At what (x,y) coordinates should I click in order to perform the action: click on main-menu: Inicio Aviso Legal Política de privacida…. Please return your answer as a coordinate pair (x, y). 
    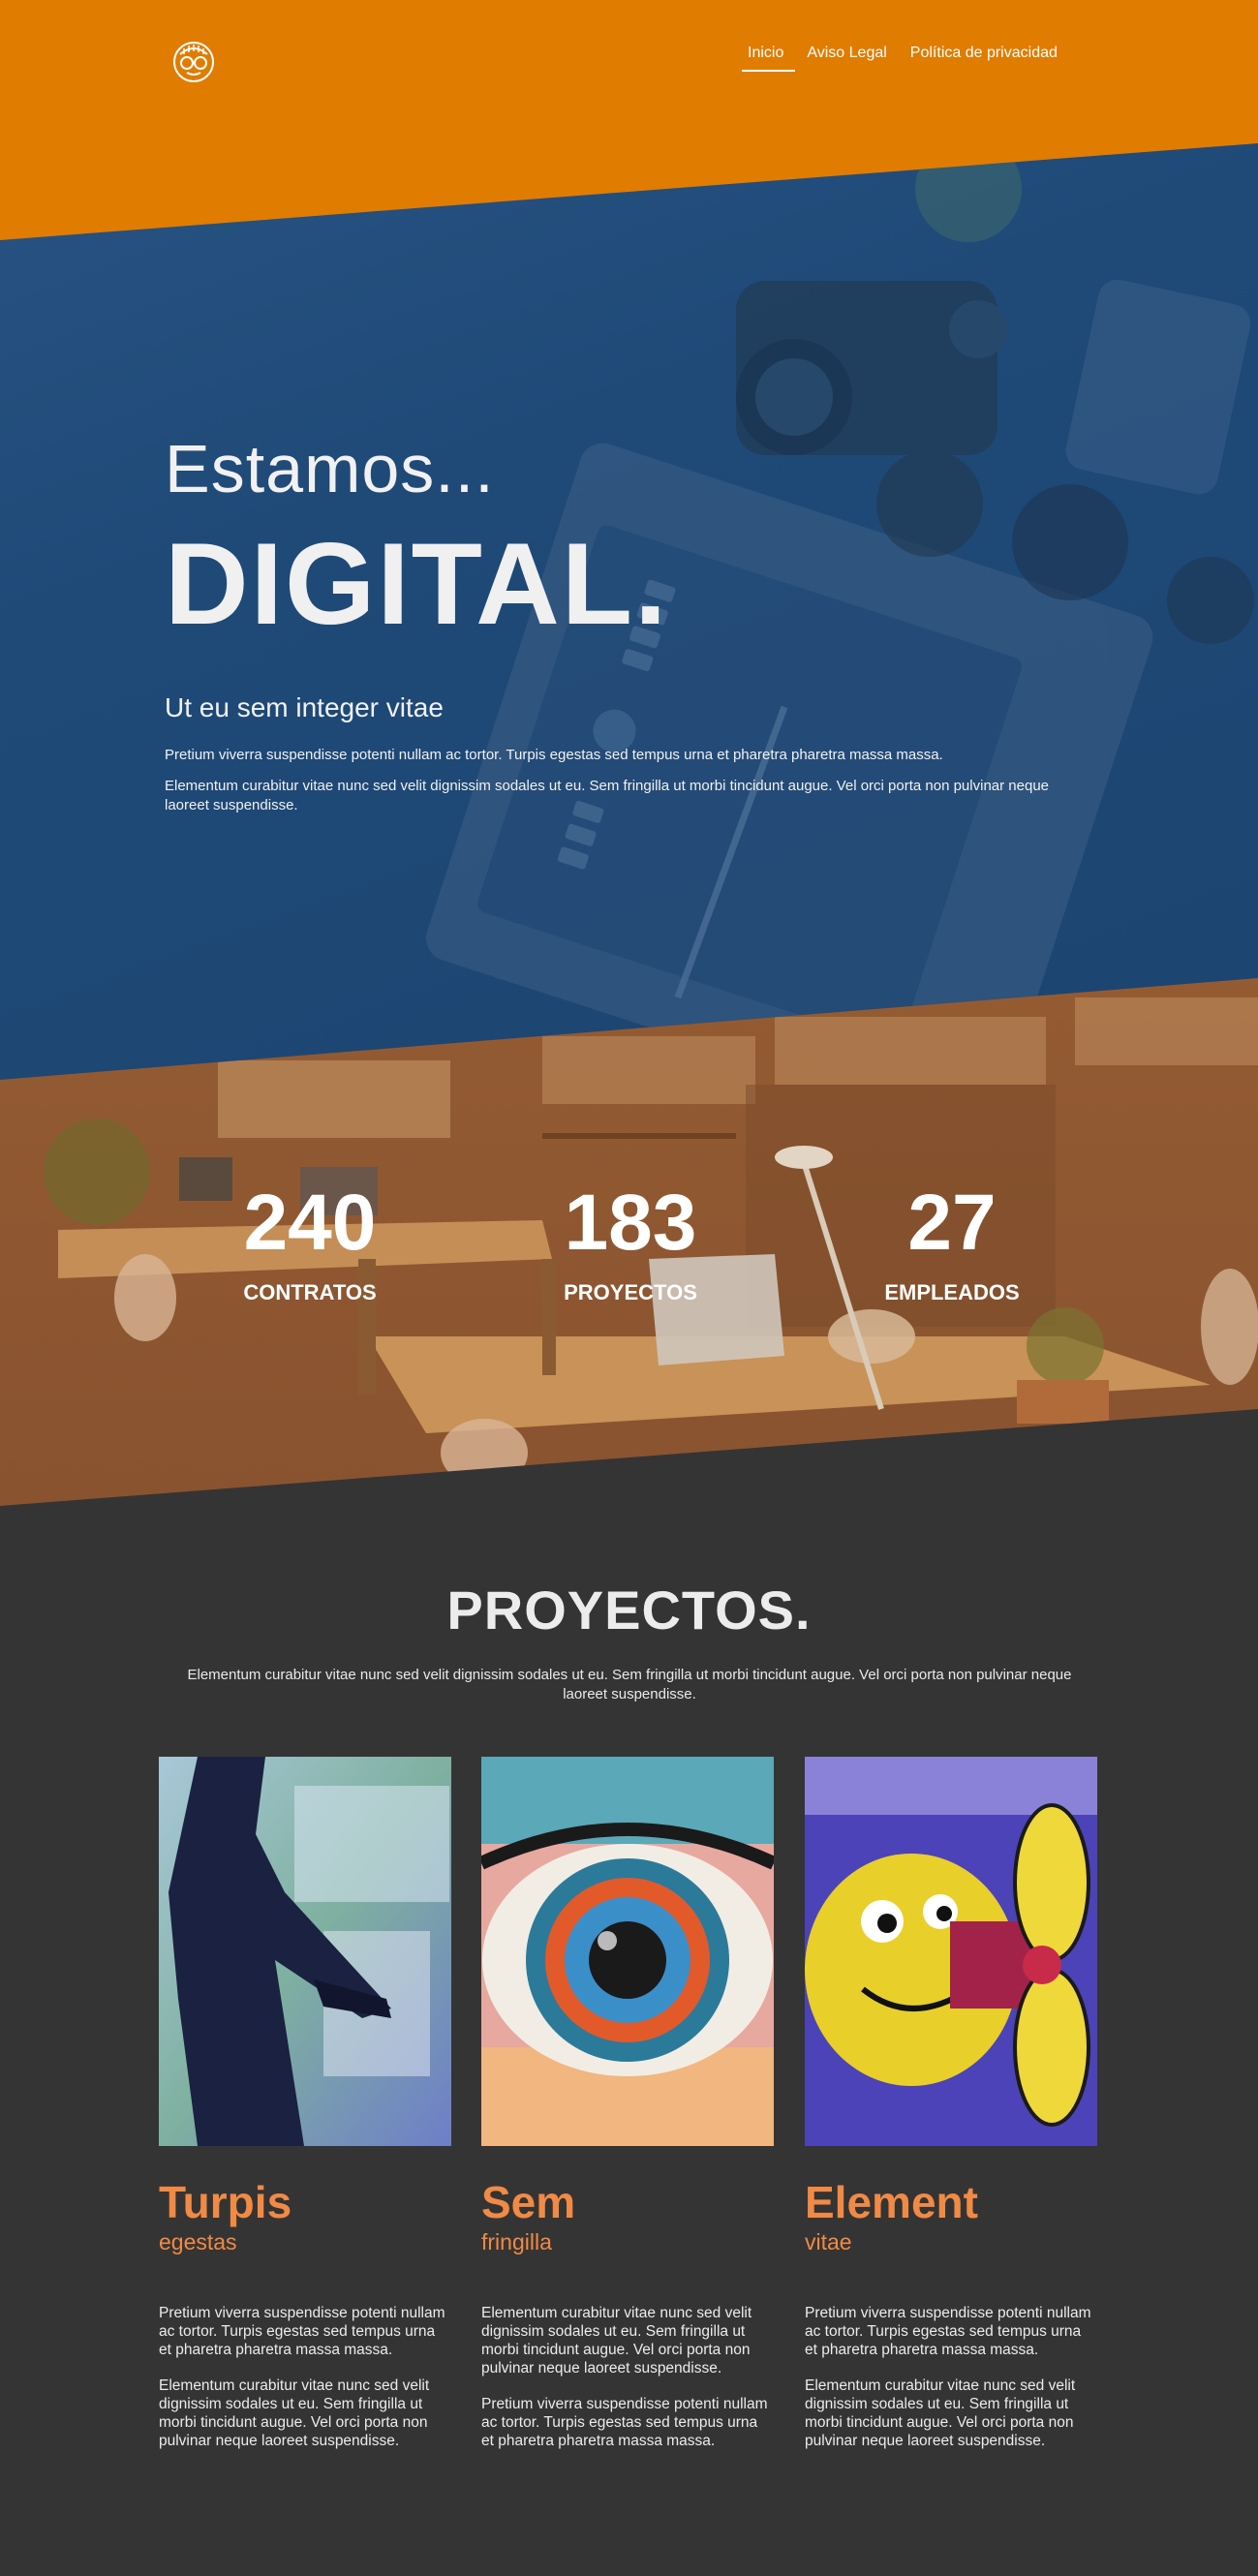
    Looking at the image, I should click on (902, 58).